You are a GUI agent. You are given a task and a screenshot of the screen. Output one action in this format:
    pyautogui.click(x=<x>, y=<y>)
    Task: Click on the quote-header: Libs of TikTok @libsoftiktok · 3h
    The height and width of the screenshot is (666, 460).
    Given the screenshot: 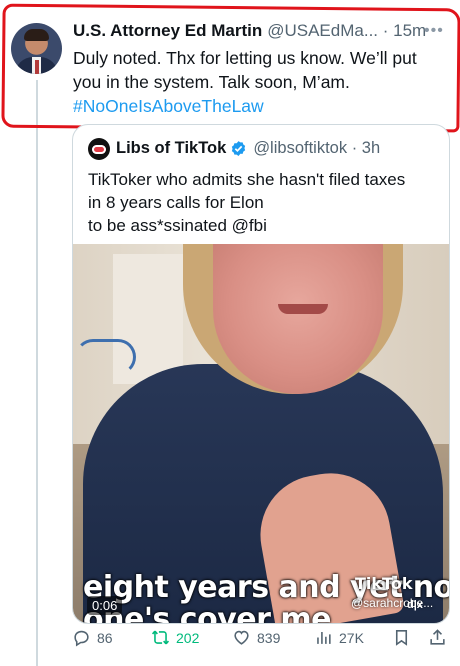 What is the action you would take?
    pyautogui.click(x=248, y=148)
    